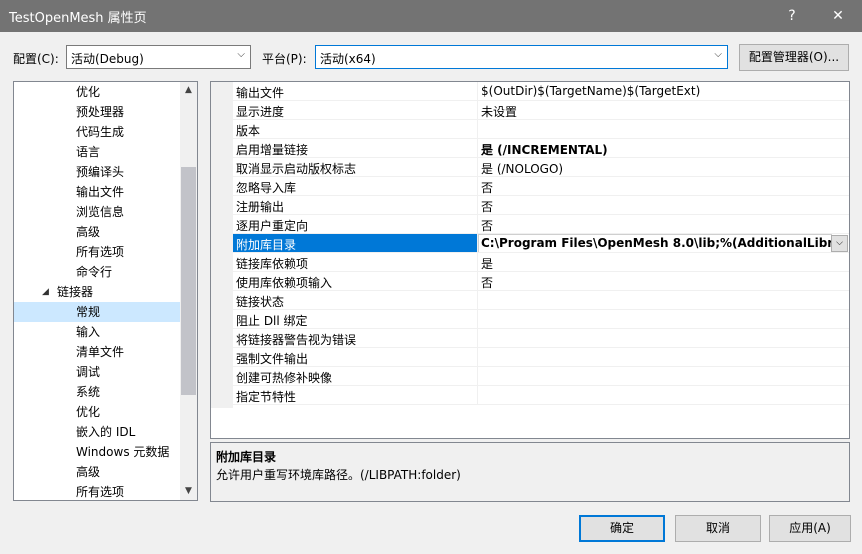 The width and height of the screenshot is (862, 554). Describe the element at coordinates (188, 90) in the screenshot. I see `scroll-up-icon: ▲` at that location.